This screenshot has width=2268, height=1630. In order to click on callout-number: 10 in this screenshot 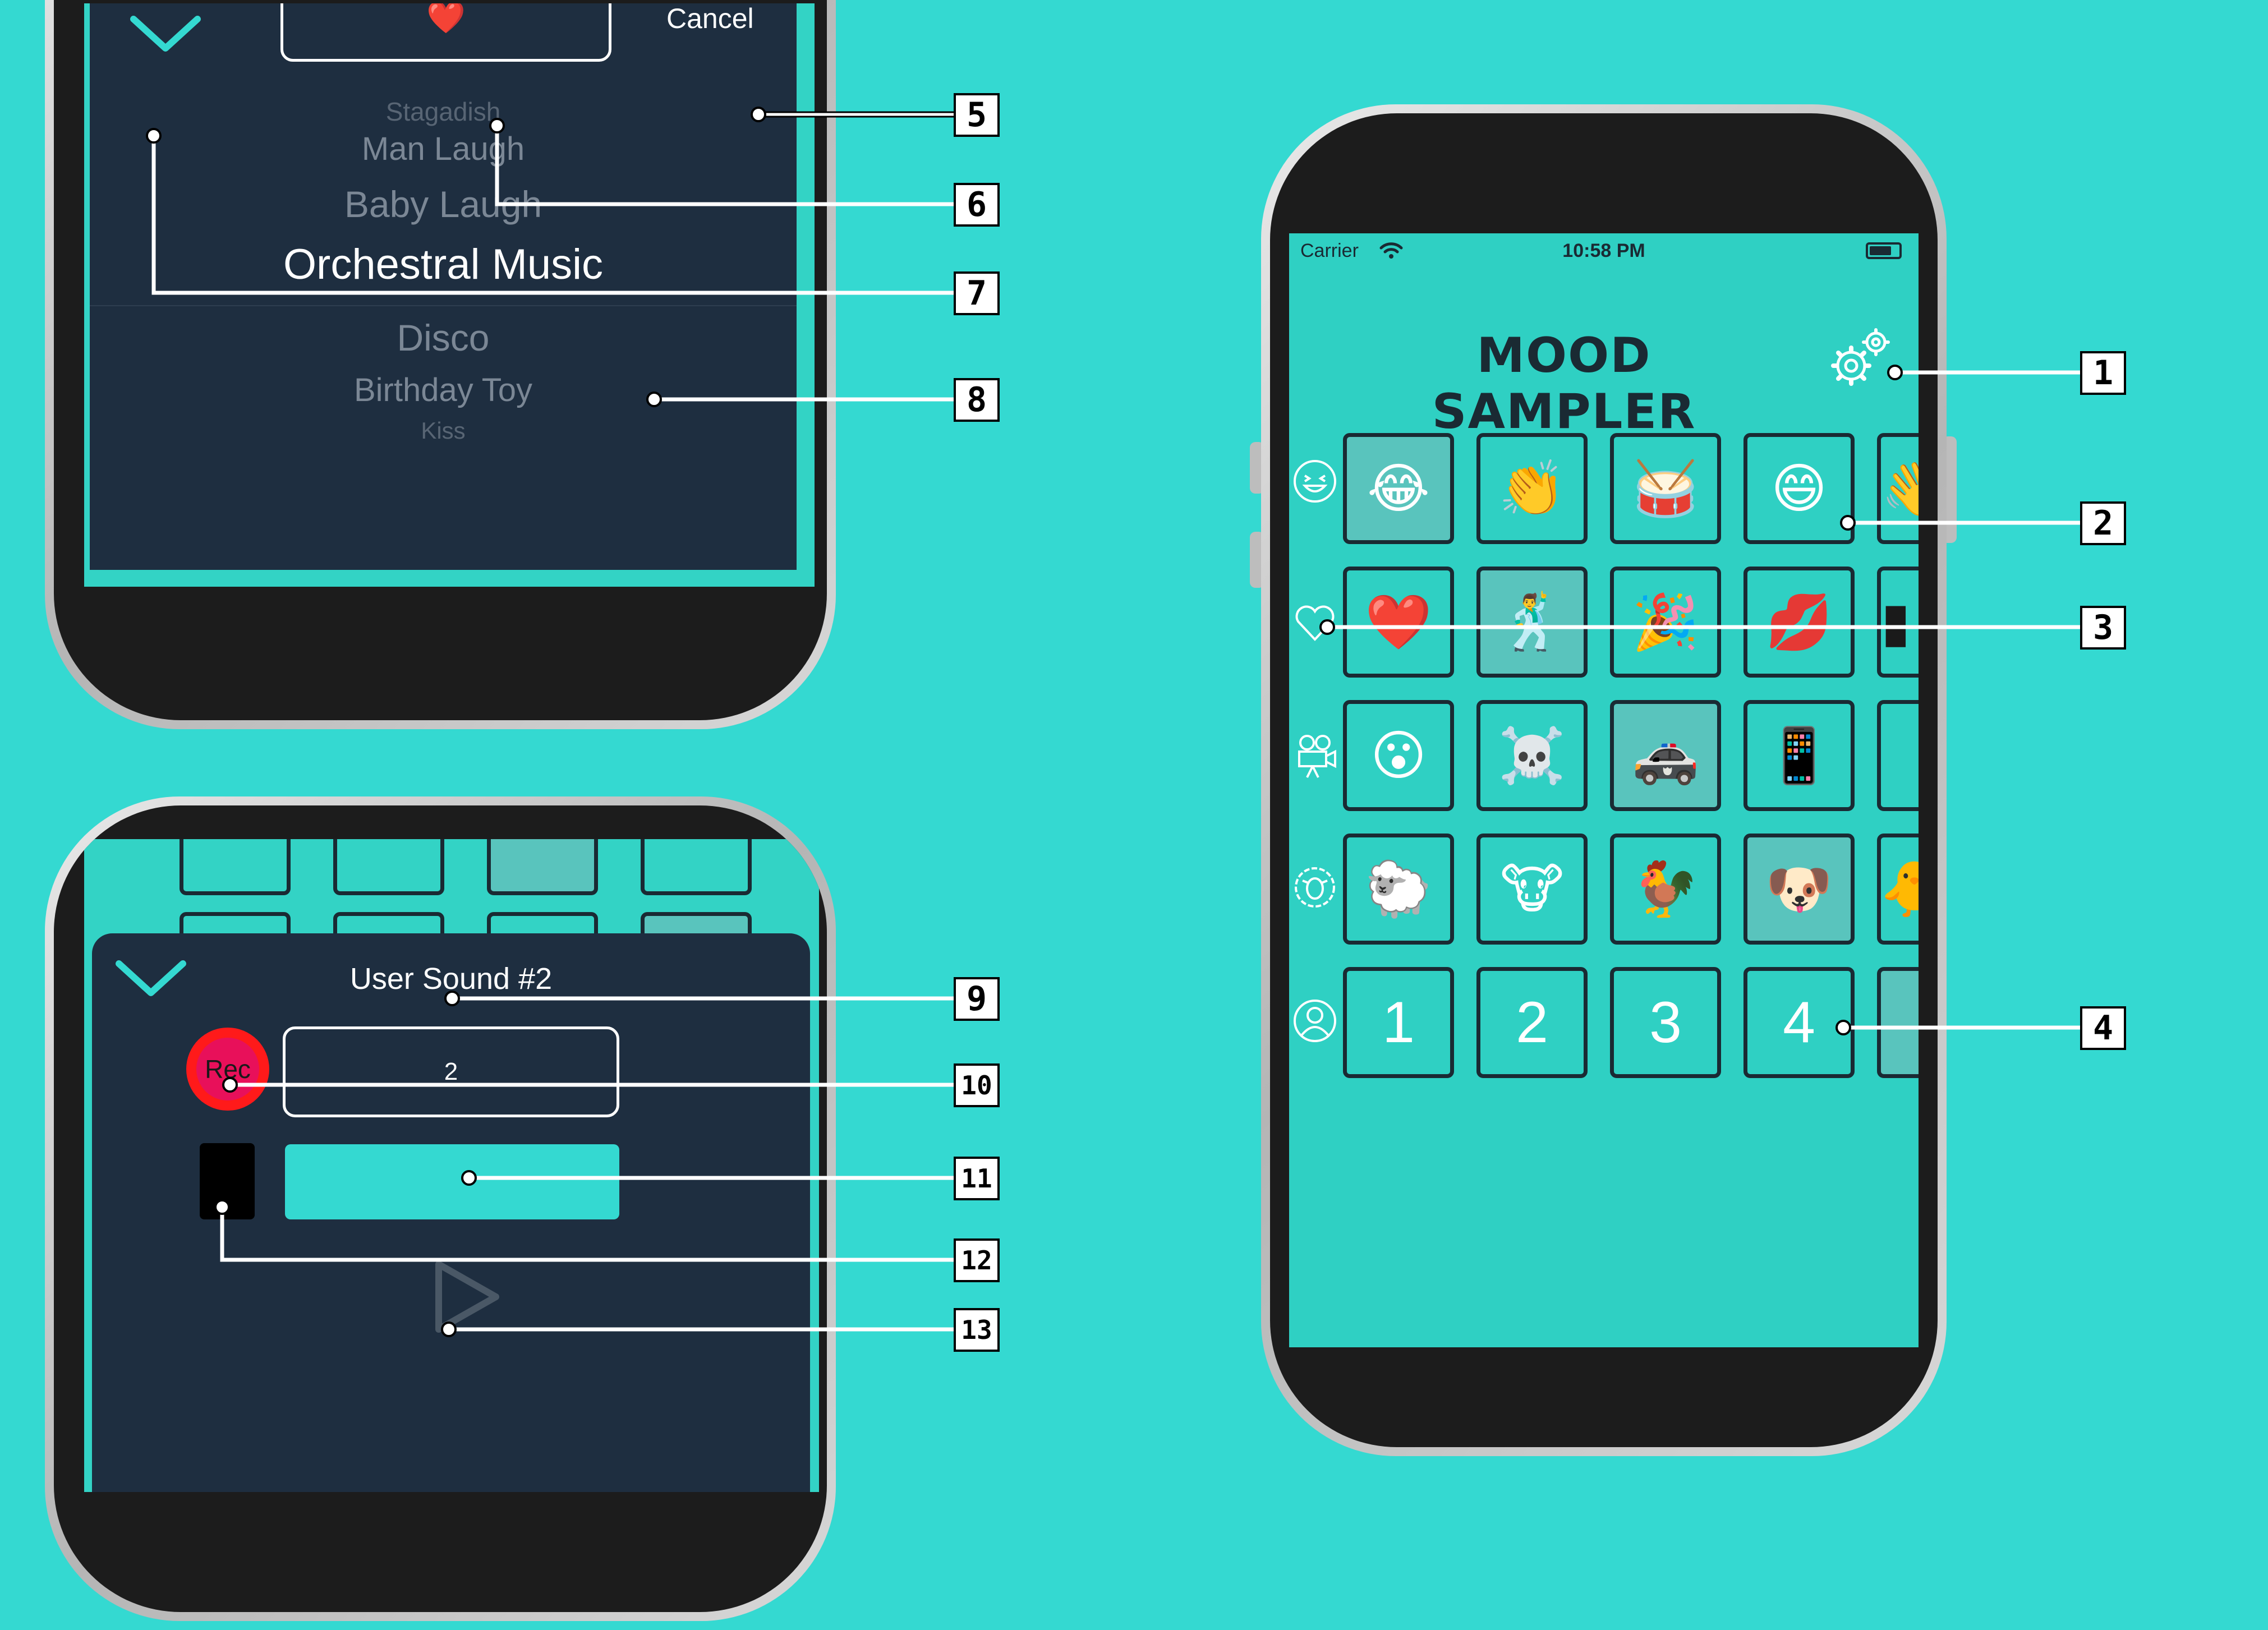, I will do `click(977, 1085)`.